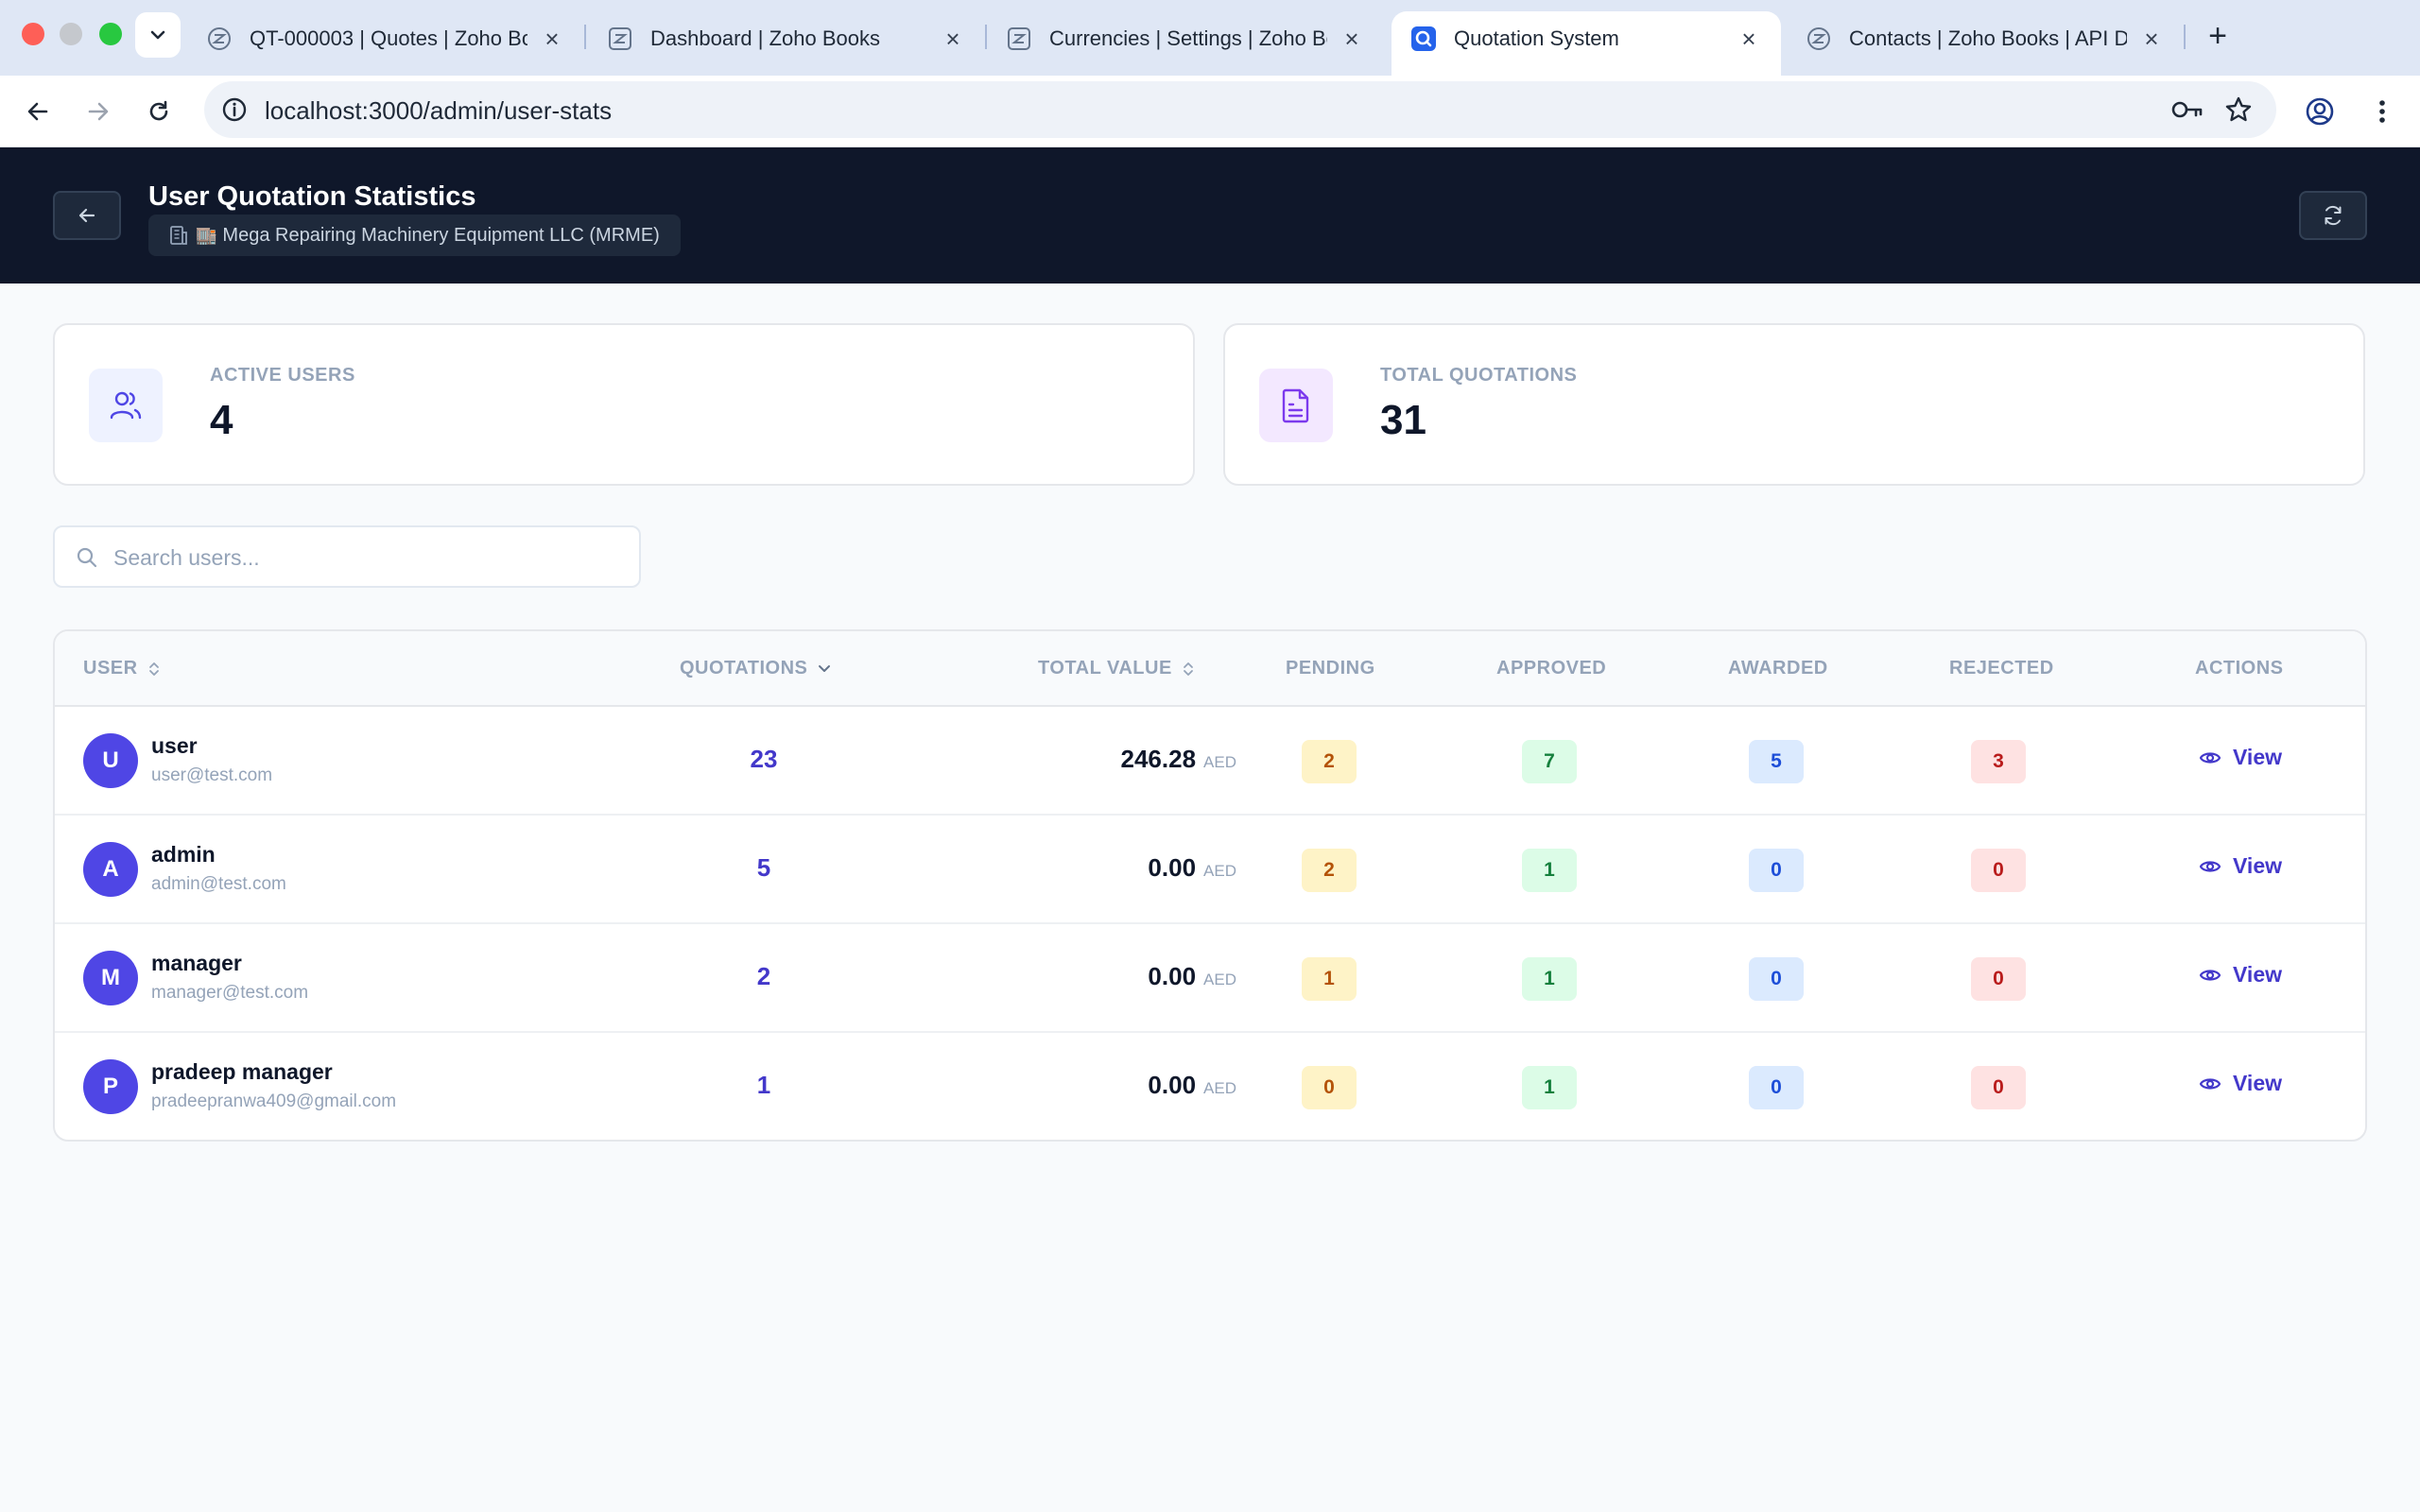 This screenshot has width=2420, height=1512. I want to click on back-button, so click(87, 215).